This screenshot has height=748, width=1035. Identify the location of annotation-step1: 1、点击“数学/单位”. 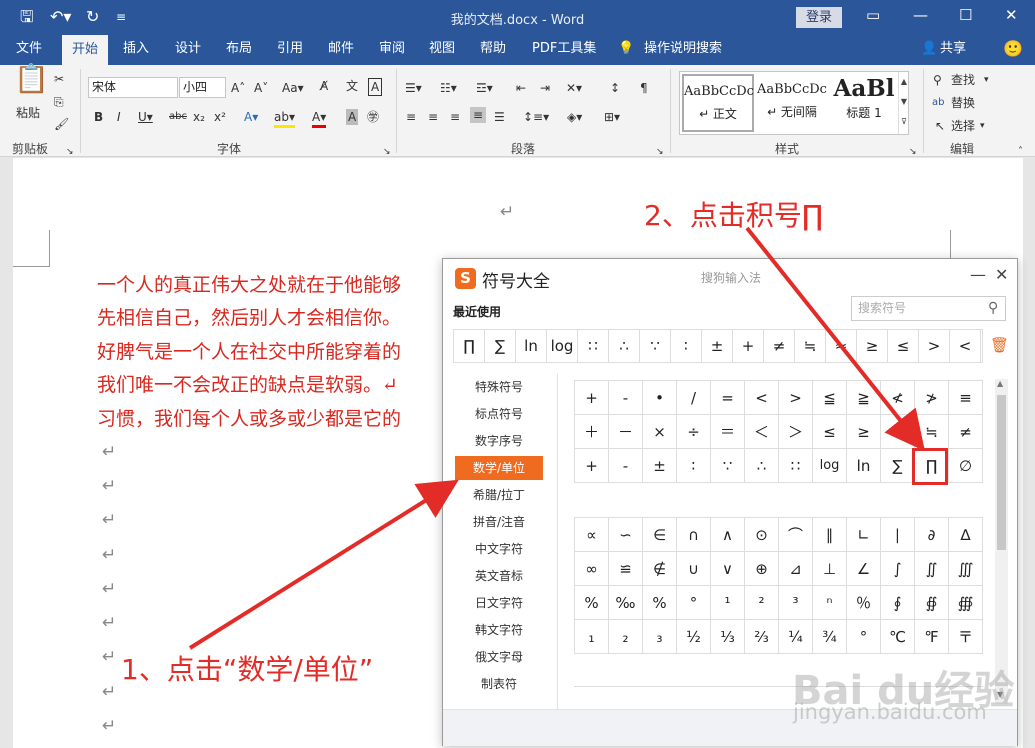
(247, 669).